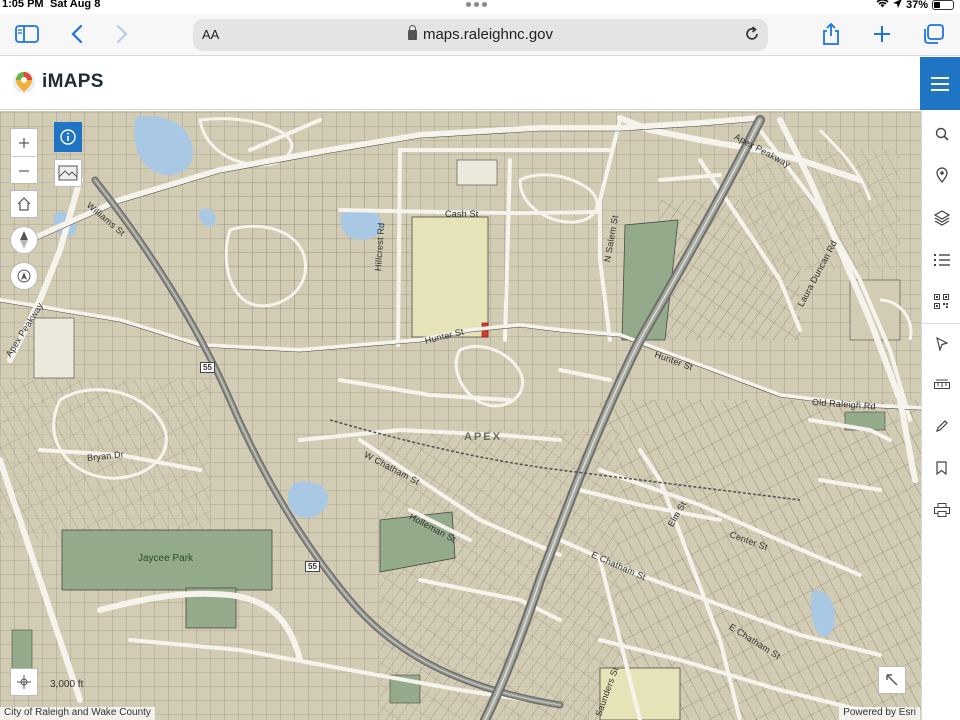 The width and height of the screenshot is (960, 720). I want to click on status-bar: 1:05 PM Sat Aug 8 37%, so click(480, 7).